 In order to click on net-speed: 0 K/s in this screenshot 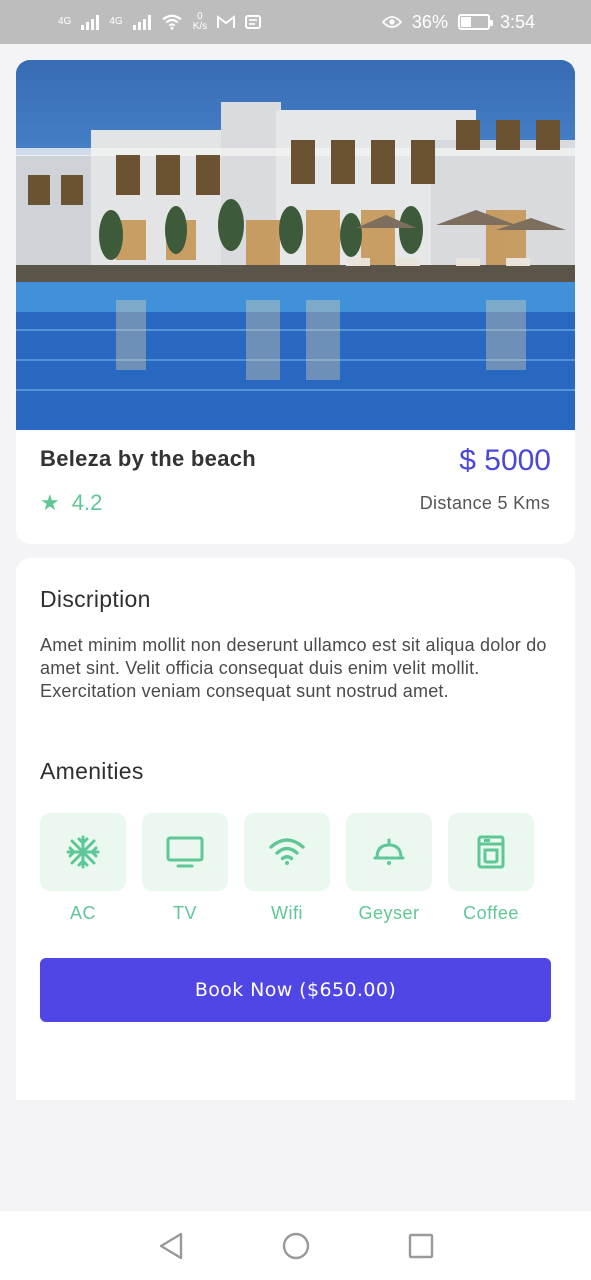, I will do `click(200, 22)`.